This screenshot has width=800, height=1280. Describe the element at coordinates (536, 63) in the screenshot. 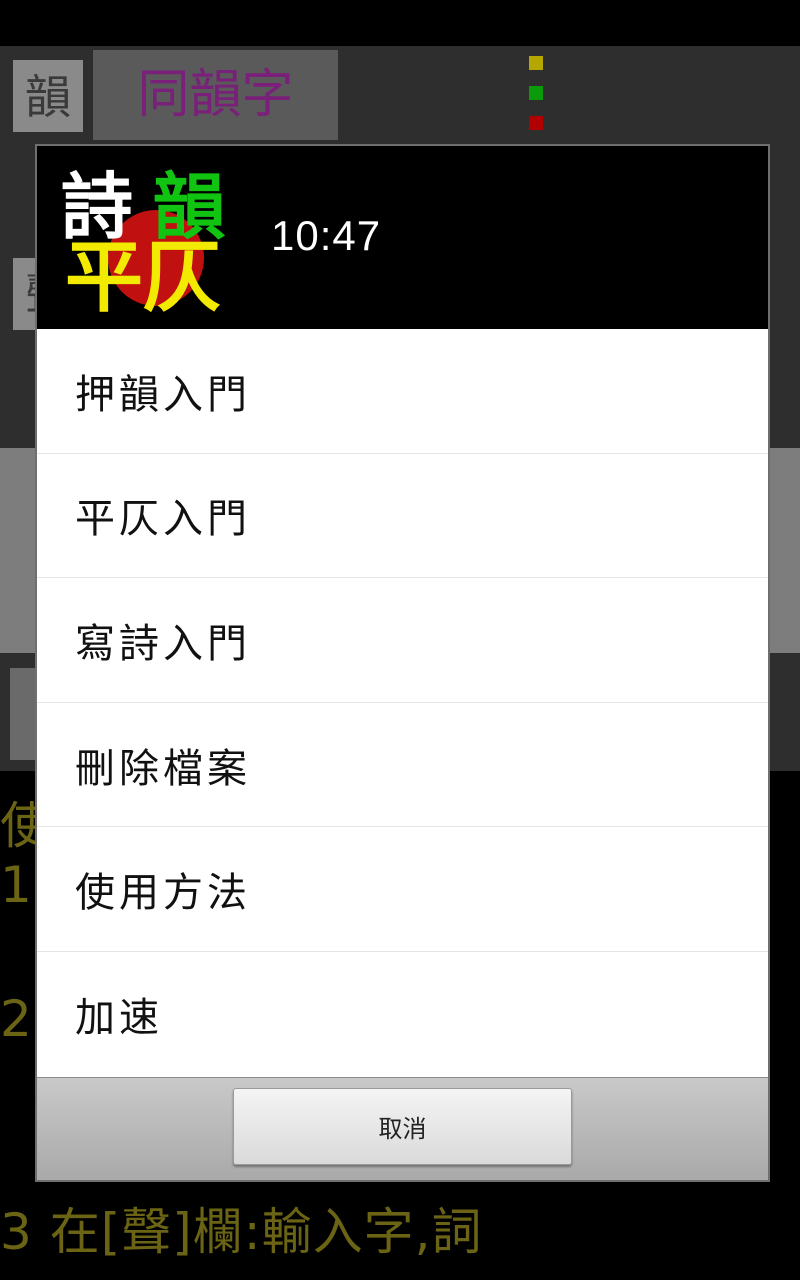

I see `indicator-yellow-icon` at that location.